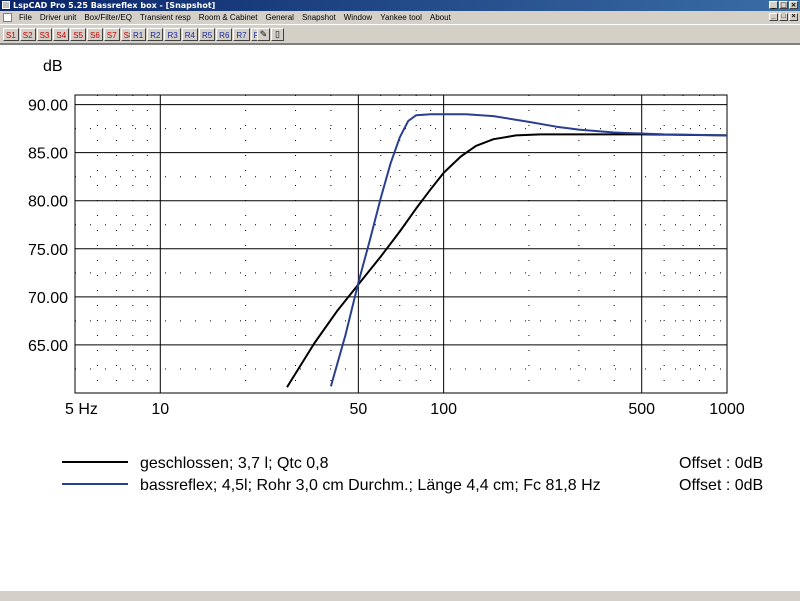 Image resolution: width=800 pixels, height=601 pixels. Describe the element at coordinates (319, 17) in the screenshot. I see `menu-snapshot: Snapshot` at that location.